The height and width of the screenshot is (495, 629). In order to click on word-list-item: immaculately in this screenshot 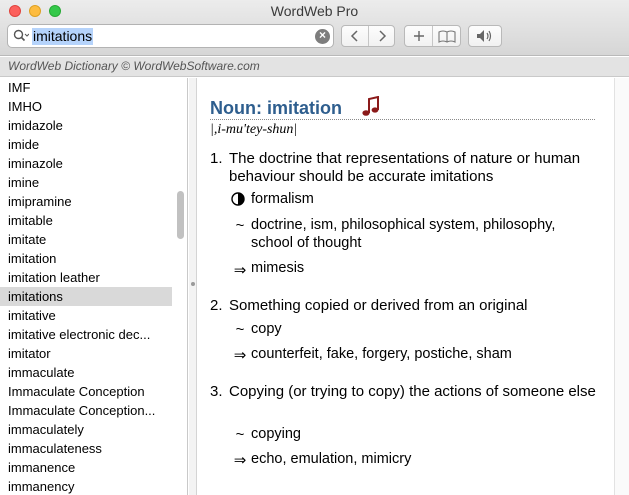, I will do `click(86, 429)`.